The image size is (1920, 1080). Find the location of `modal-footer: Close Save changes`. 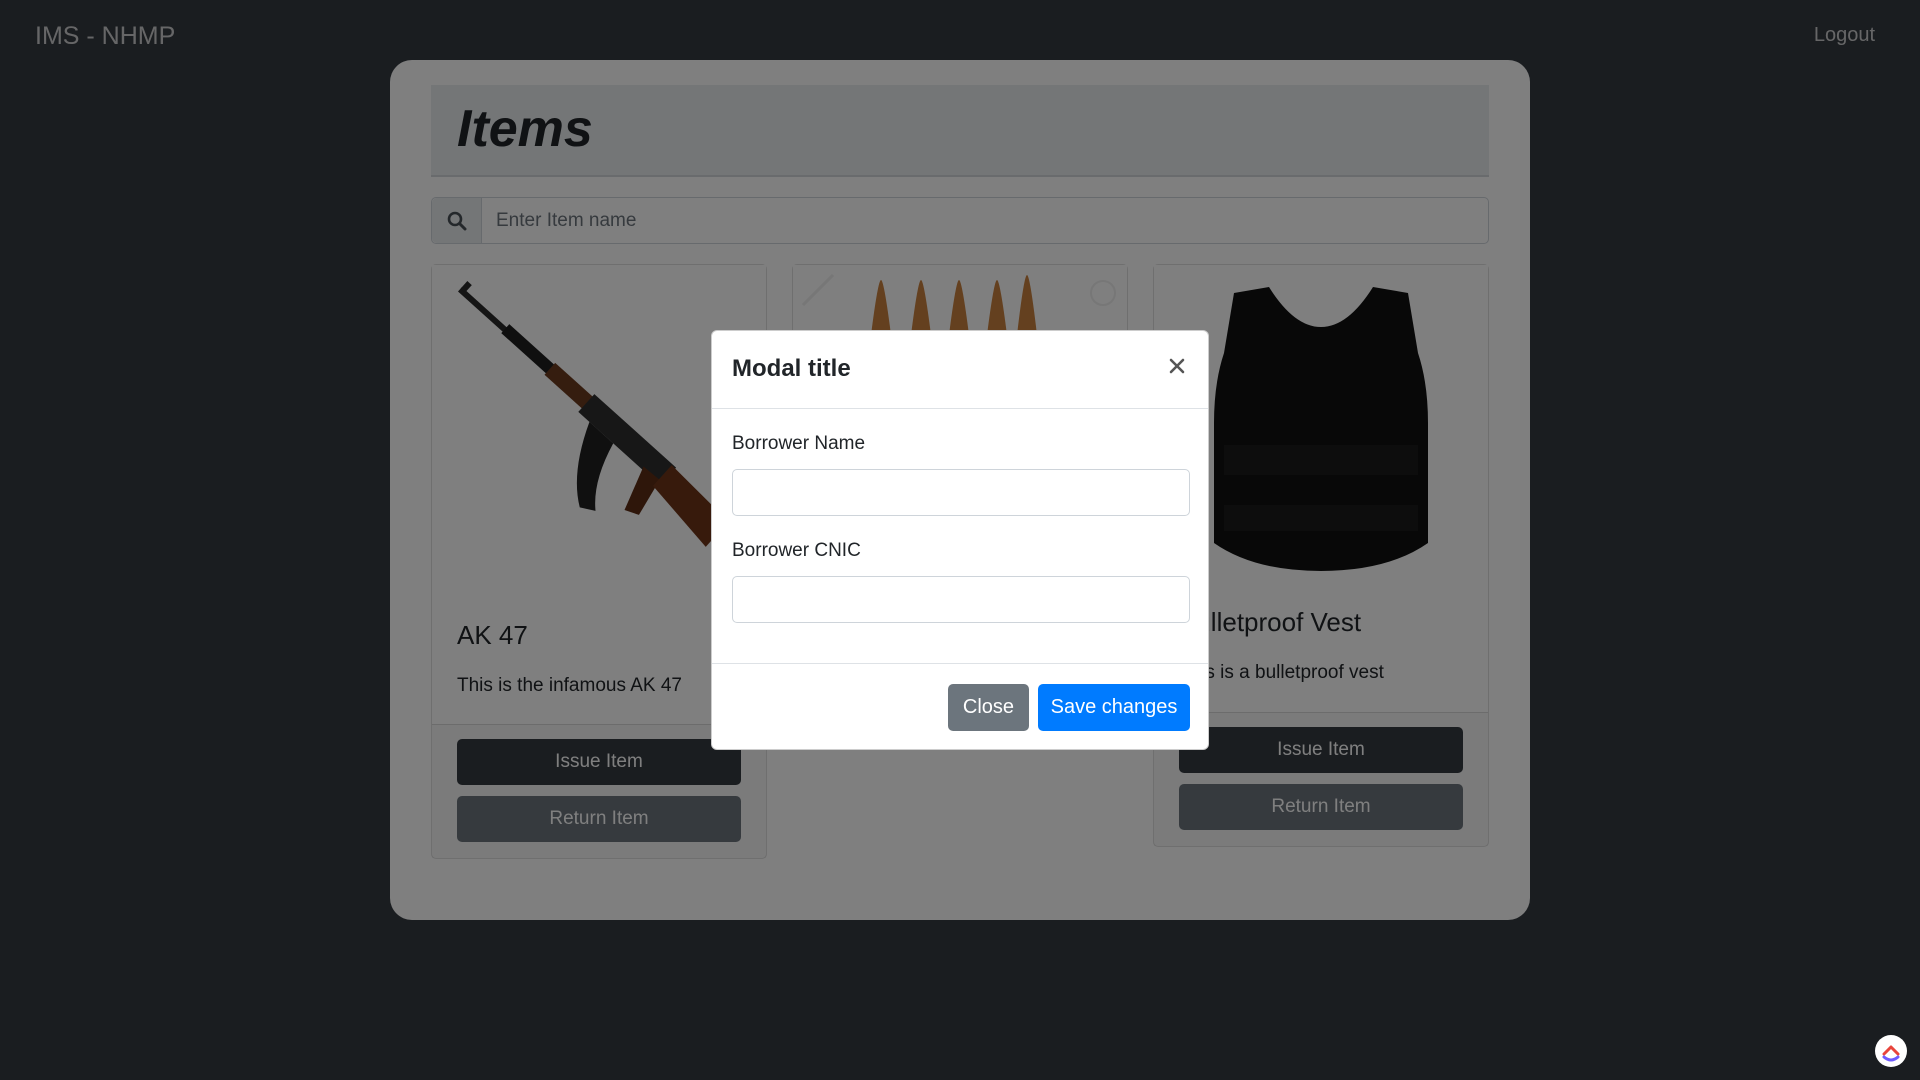

modal-footer: Close Save changes is located at coordinates (960, 706).